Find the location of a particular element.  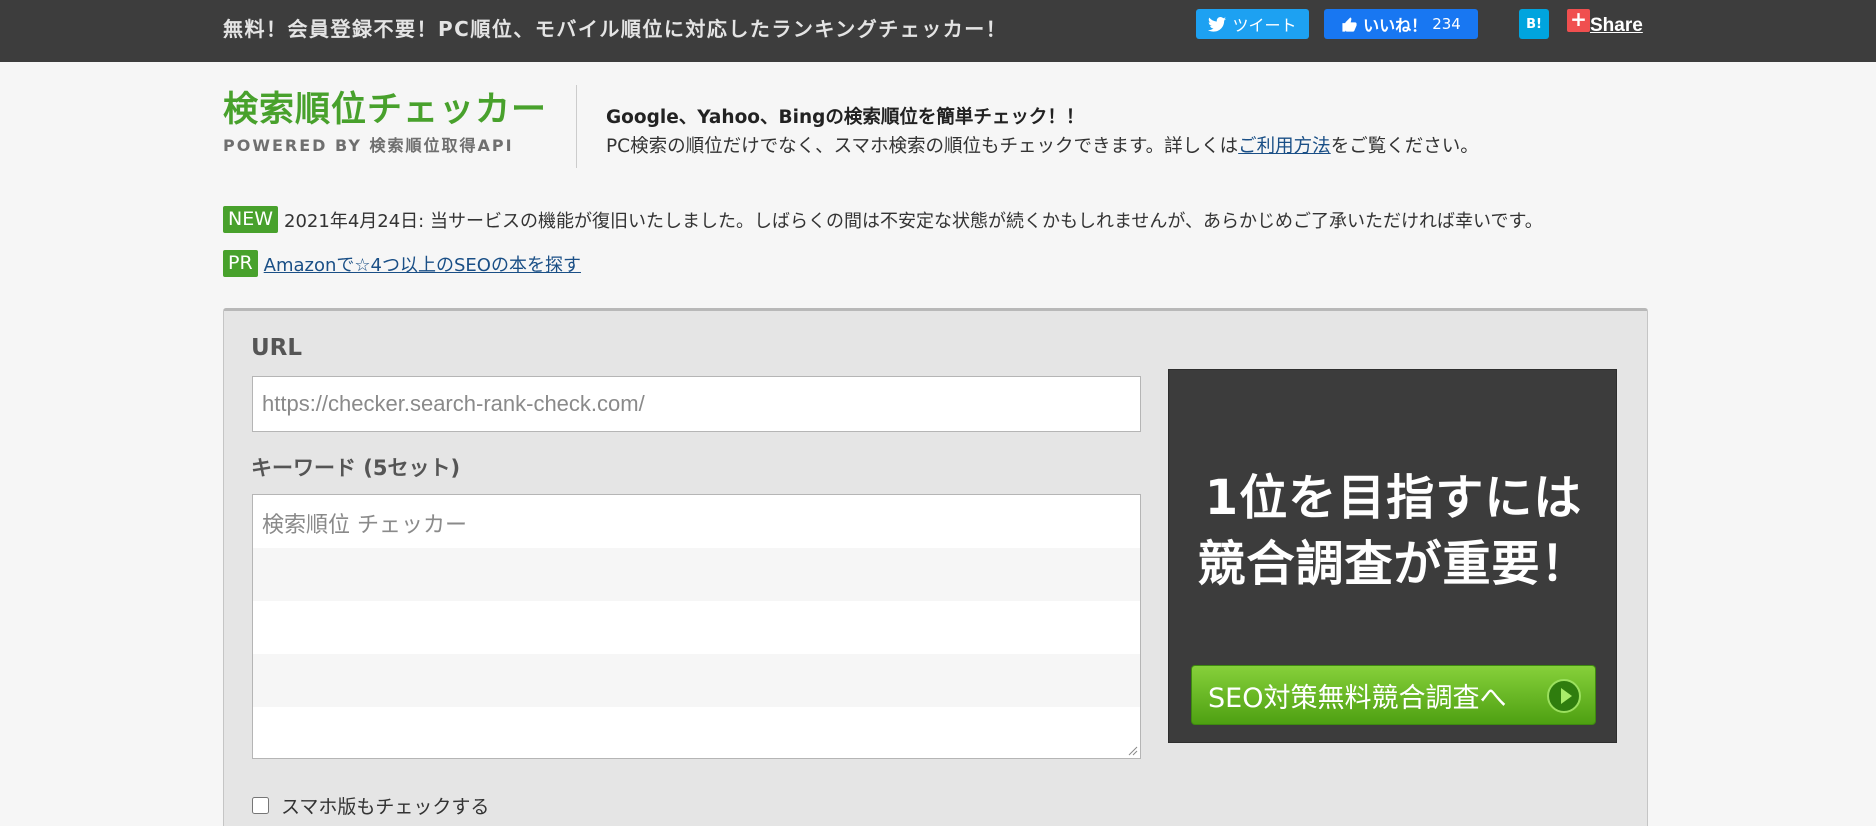

usage-link: ご利用方法 is located at coordinates (1284, 146).